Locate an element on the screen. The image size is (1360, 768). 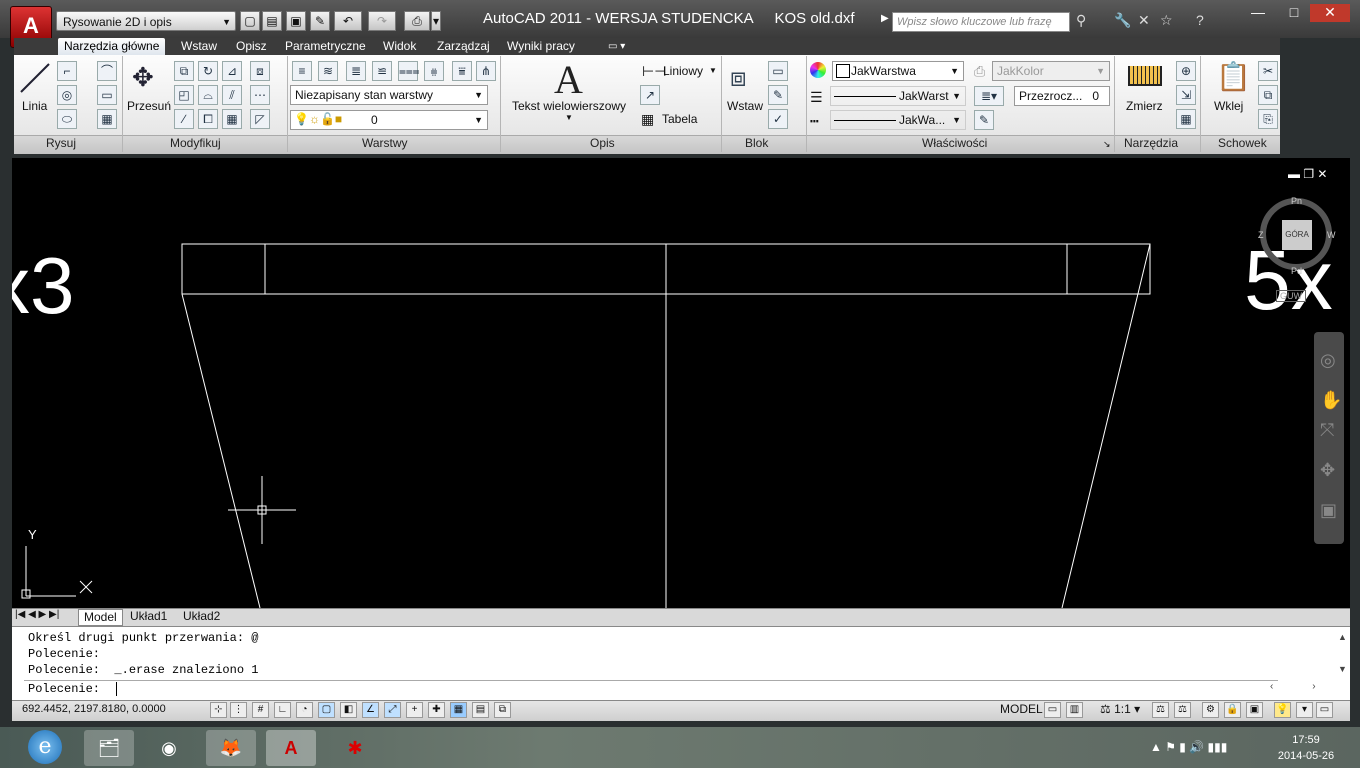
tab-layout1: Układ1 is located at coordinates (148, 616).